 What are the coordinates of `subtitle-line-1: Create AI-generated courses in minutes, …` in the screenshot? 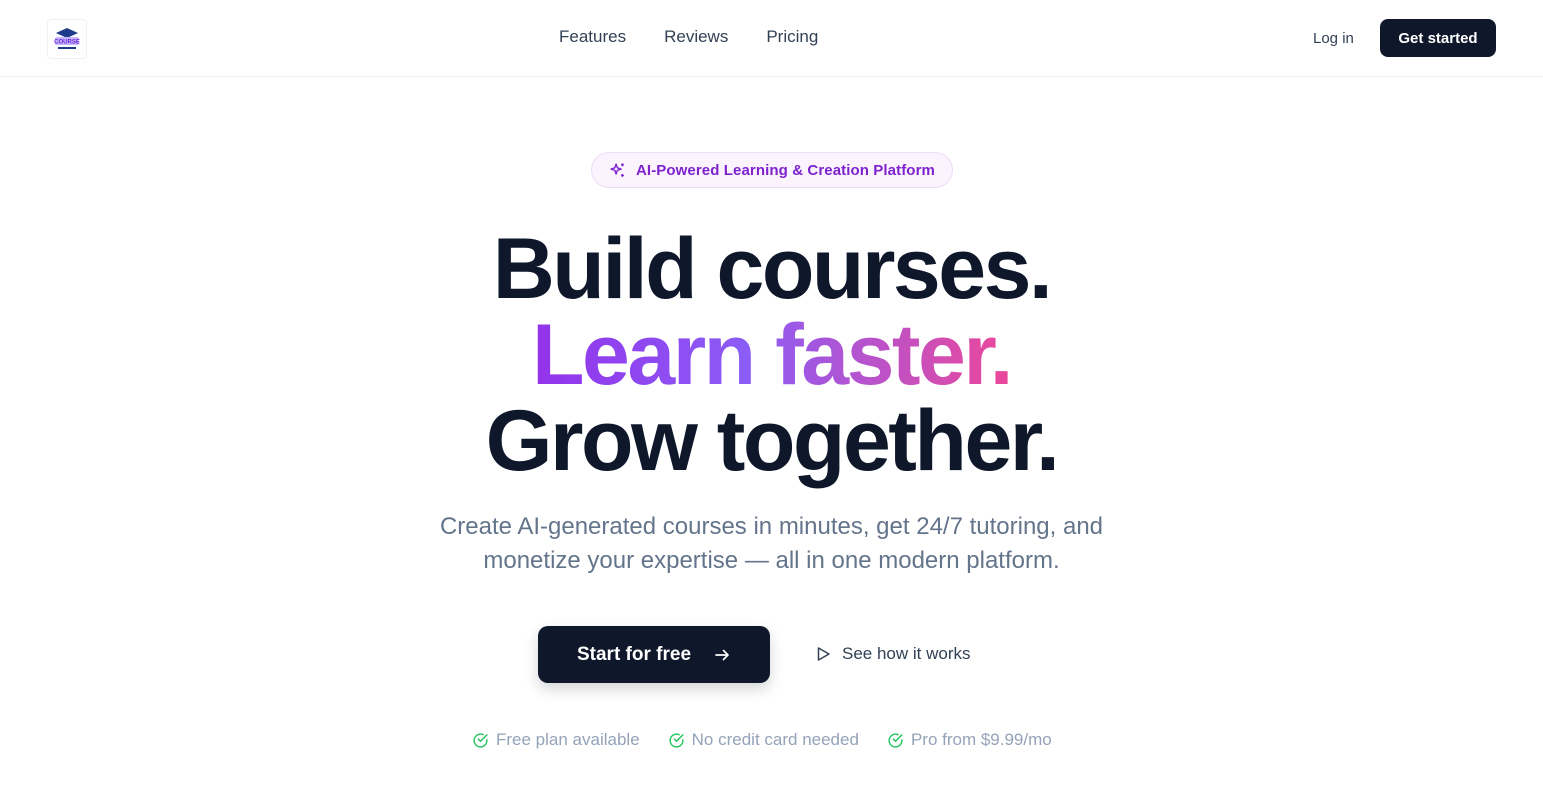 It's located at (771, 526).